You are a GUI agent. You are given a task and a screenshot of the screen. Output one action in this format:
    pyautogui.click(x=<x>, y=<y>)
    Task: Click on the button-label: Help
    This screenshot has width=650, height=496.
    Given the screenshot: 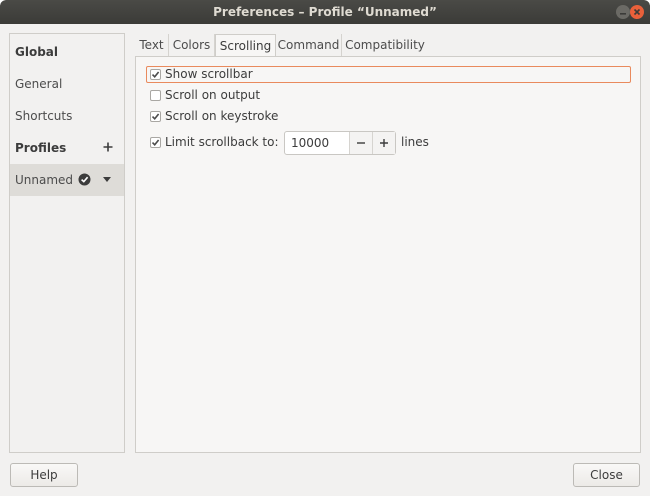 What is the action you would take?
    pyautogui.click(x=44, y=475)
    